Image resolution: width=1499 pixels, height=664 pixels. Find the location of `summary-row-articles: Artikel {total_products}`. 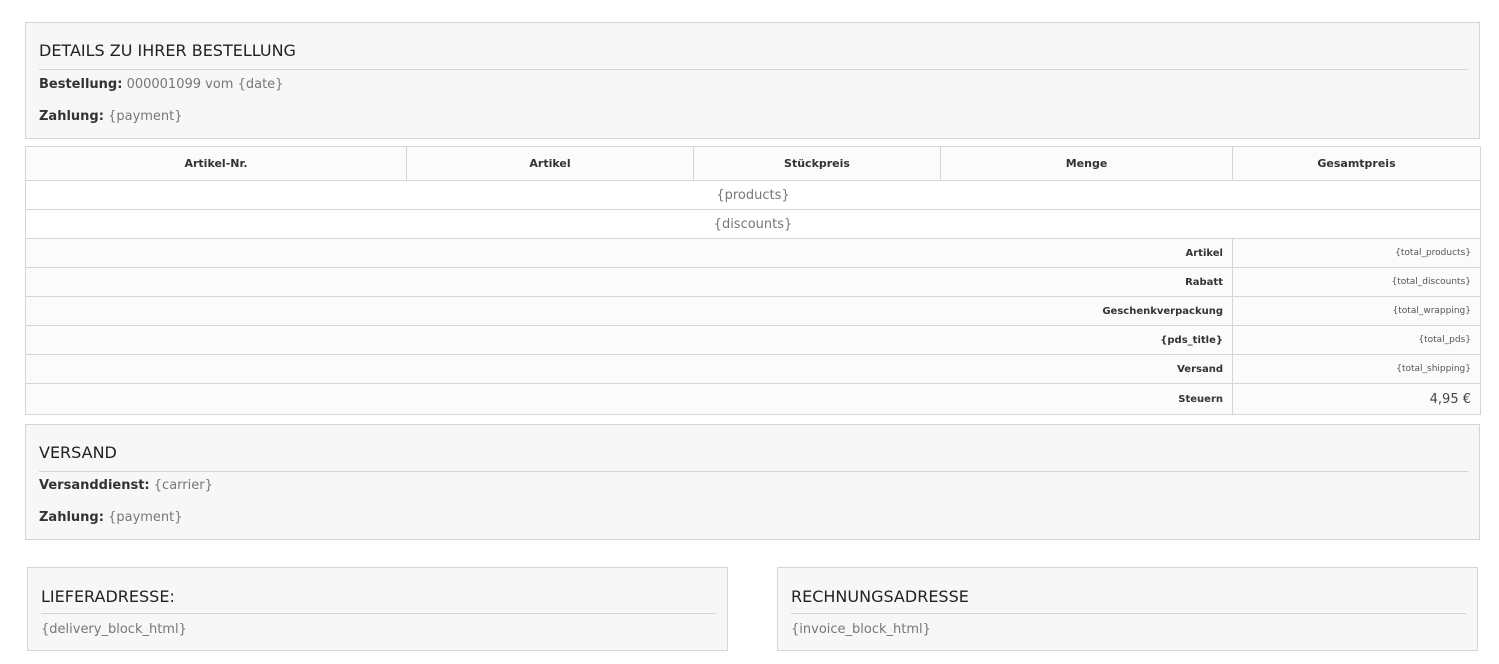

summary-row-articles: Artikel {total_products} is located at coordinates (753, 253).